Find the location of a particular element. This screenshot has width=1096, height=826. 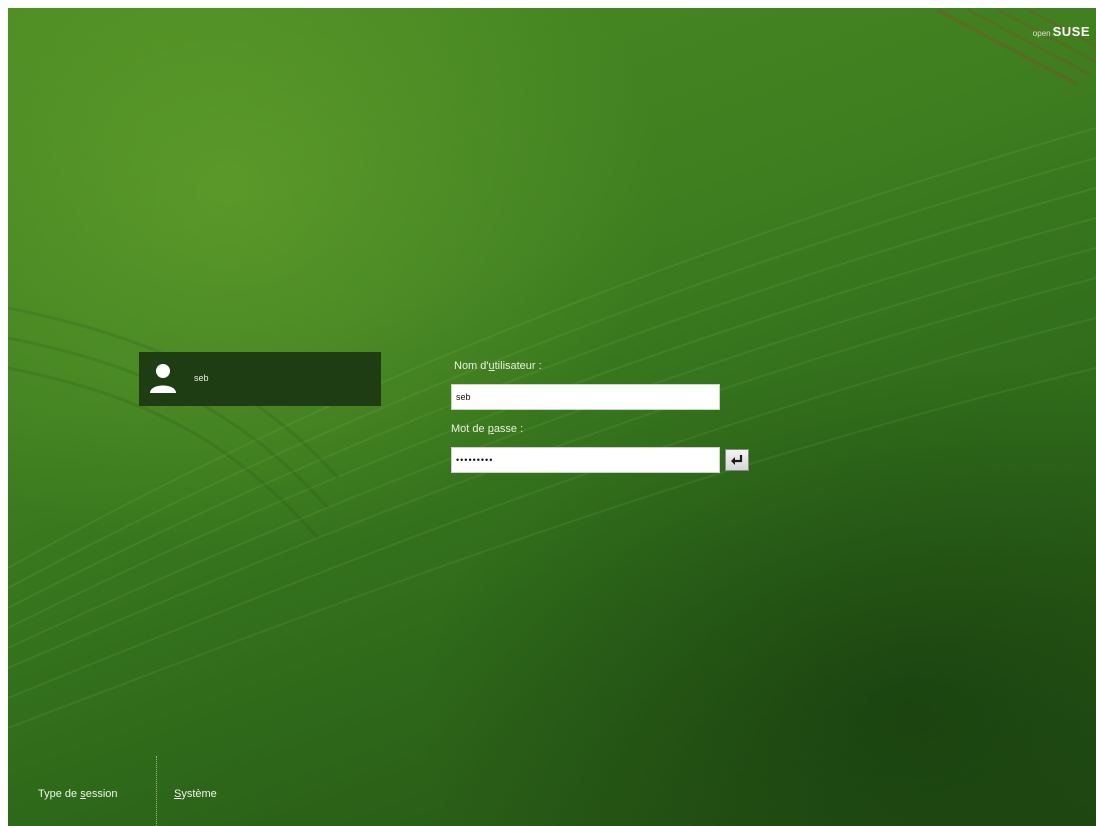

username-input is located at coordinates (585, 397).